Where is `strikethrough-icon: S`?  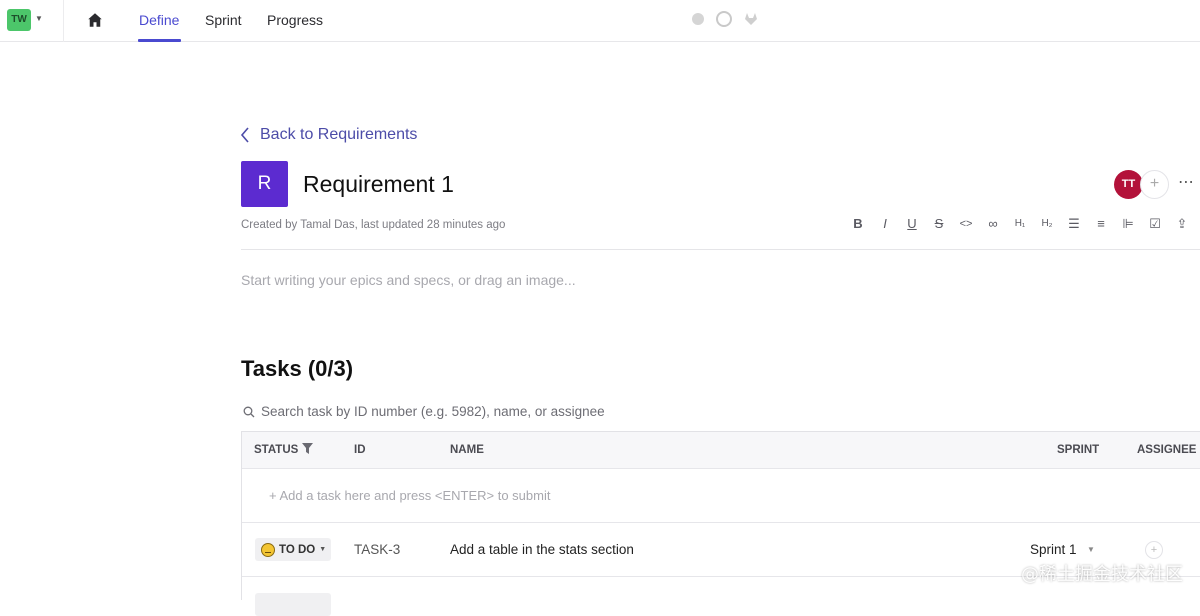 strikethrough-icon: S is located at coordinates (939, 224).